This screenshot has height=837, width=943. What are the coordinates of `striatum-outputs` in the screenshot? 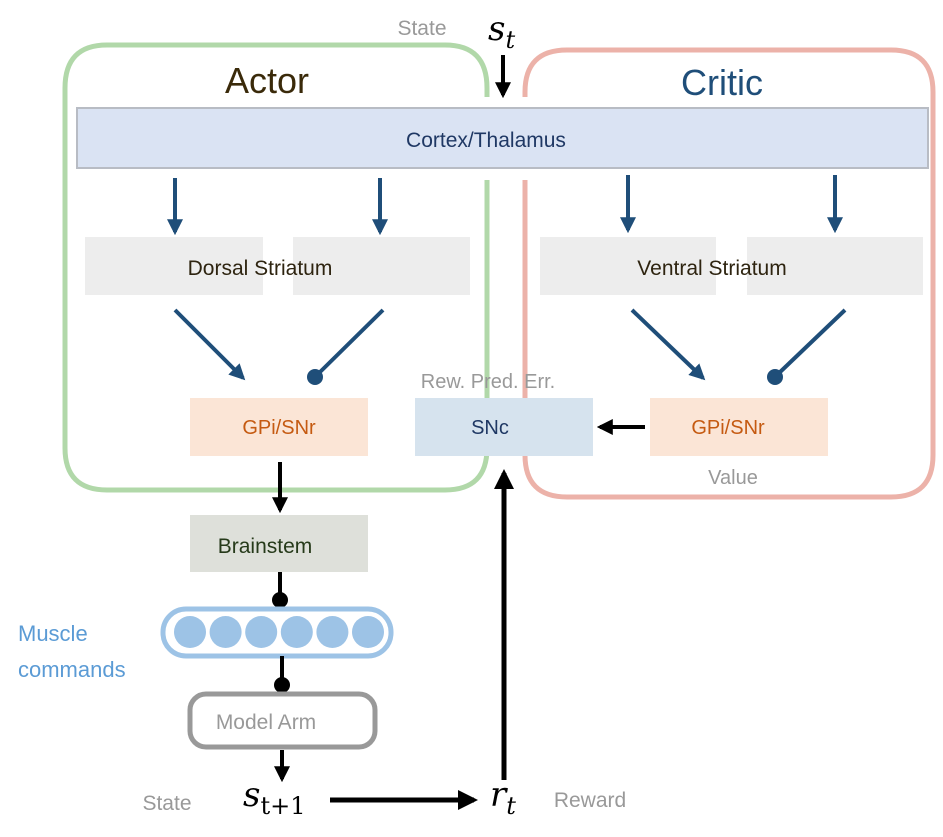 It's located at (510, 344).